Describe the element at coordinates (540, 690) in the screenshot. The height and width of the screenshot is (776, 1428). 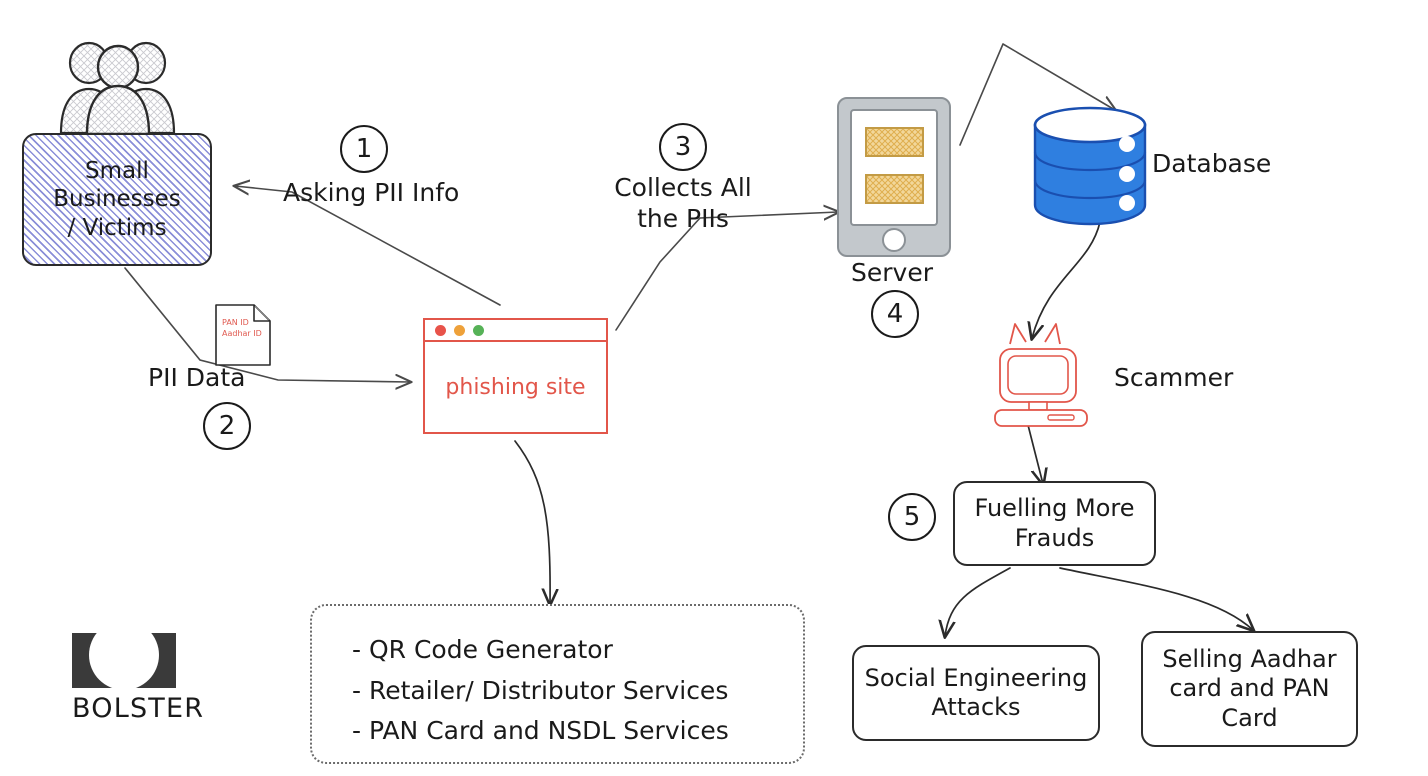
I see `services-list-item-2: - Retailer/ Distributor Services` at that location.